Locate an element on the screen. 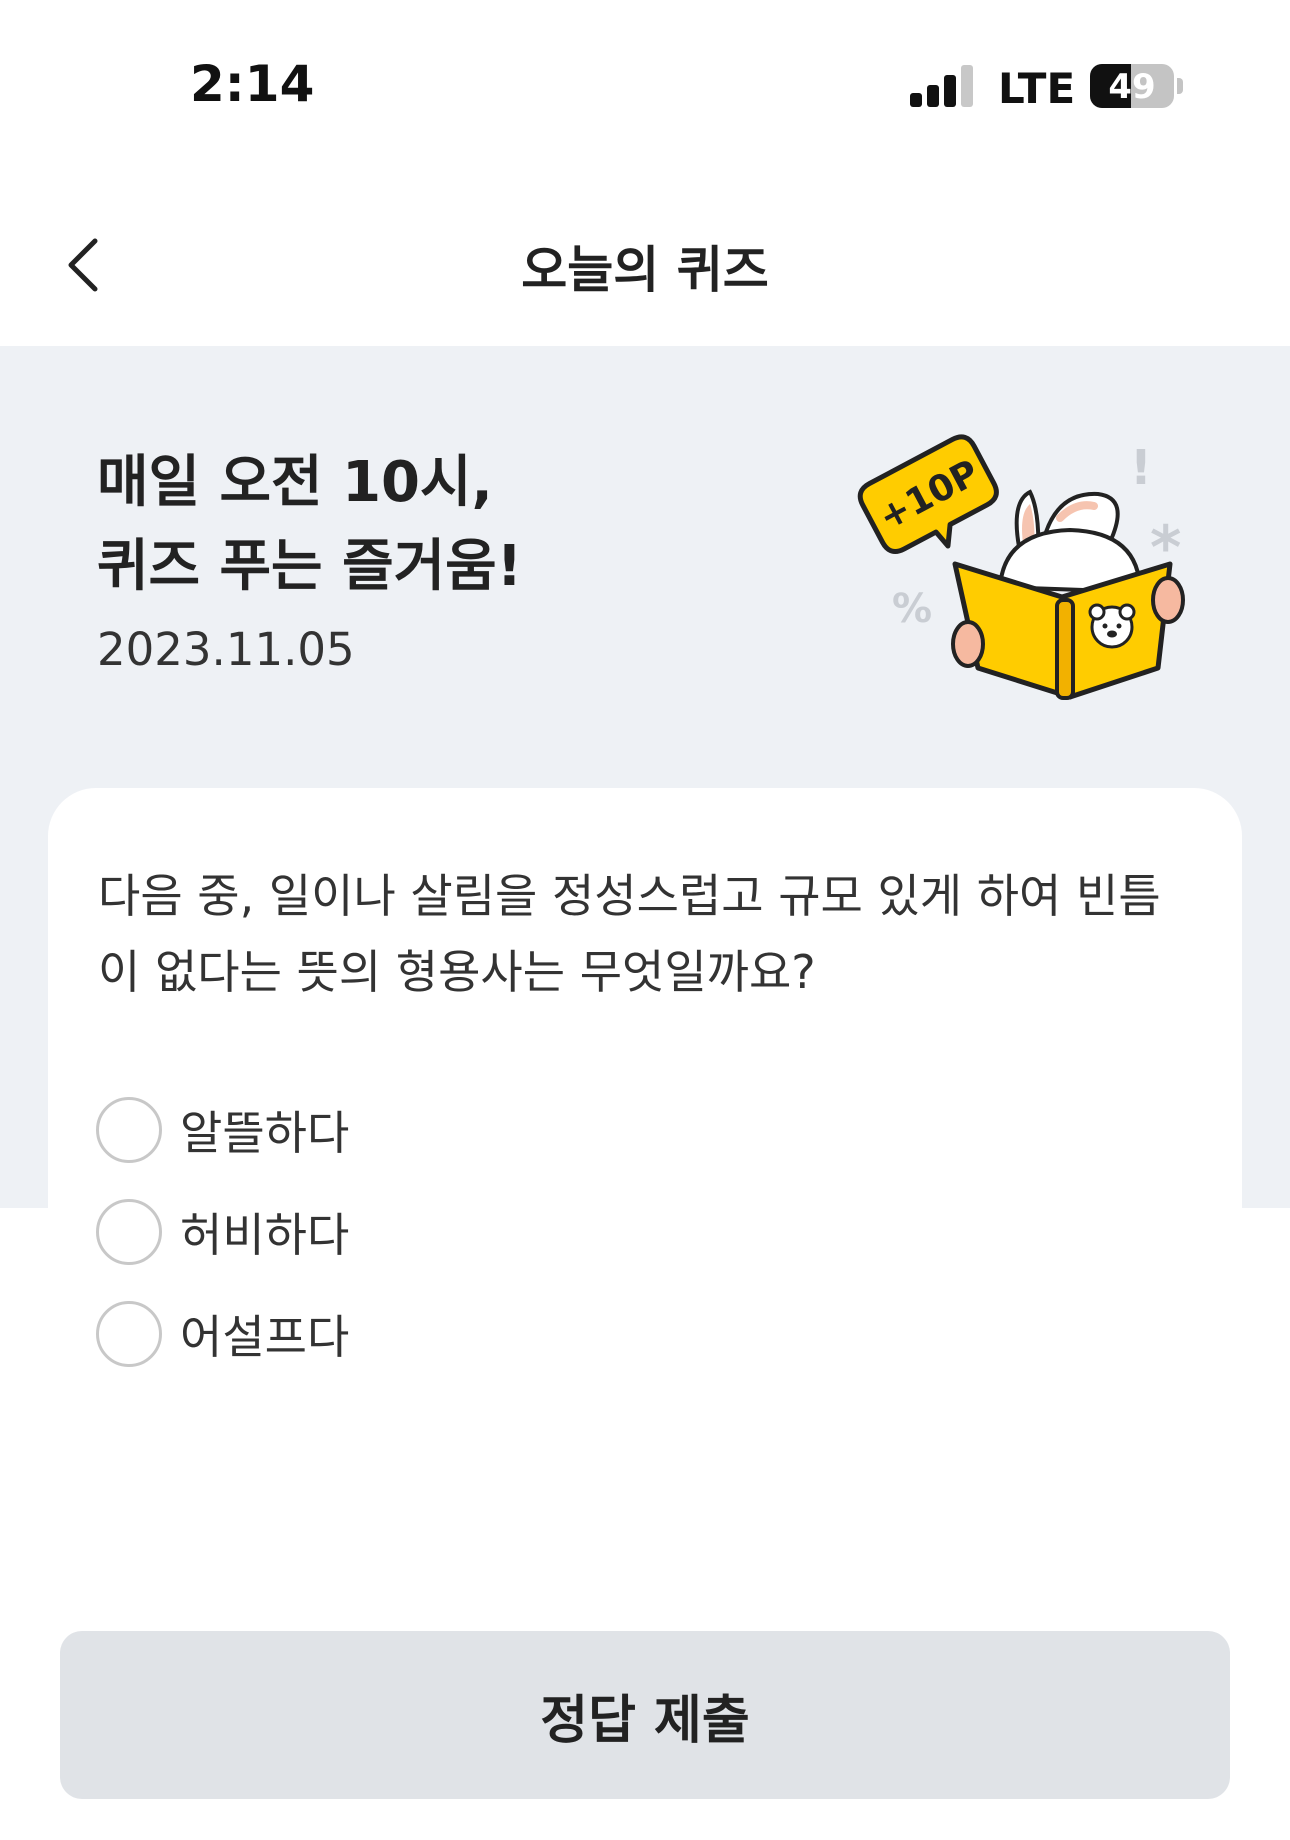 This screenshot has width=1290, height=1840. battery-tip is located at coordinates (1180, 86).